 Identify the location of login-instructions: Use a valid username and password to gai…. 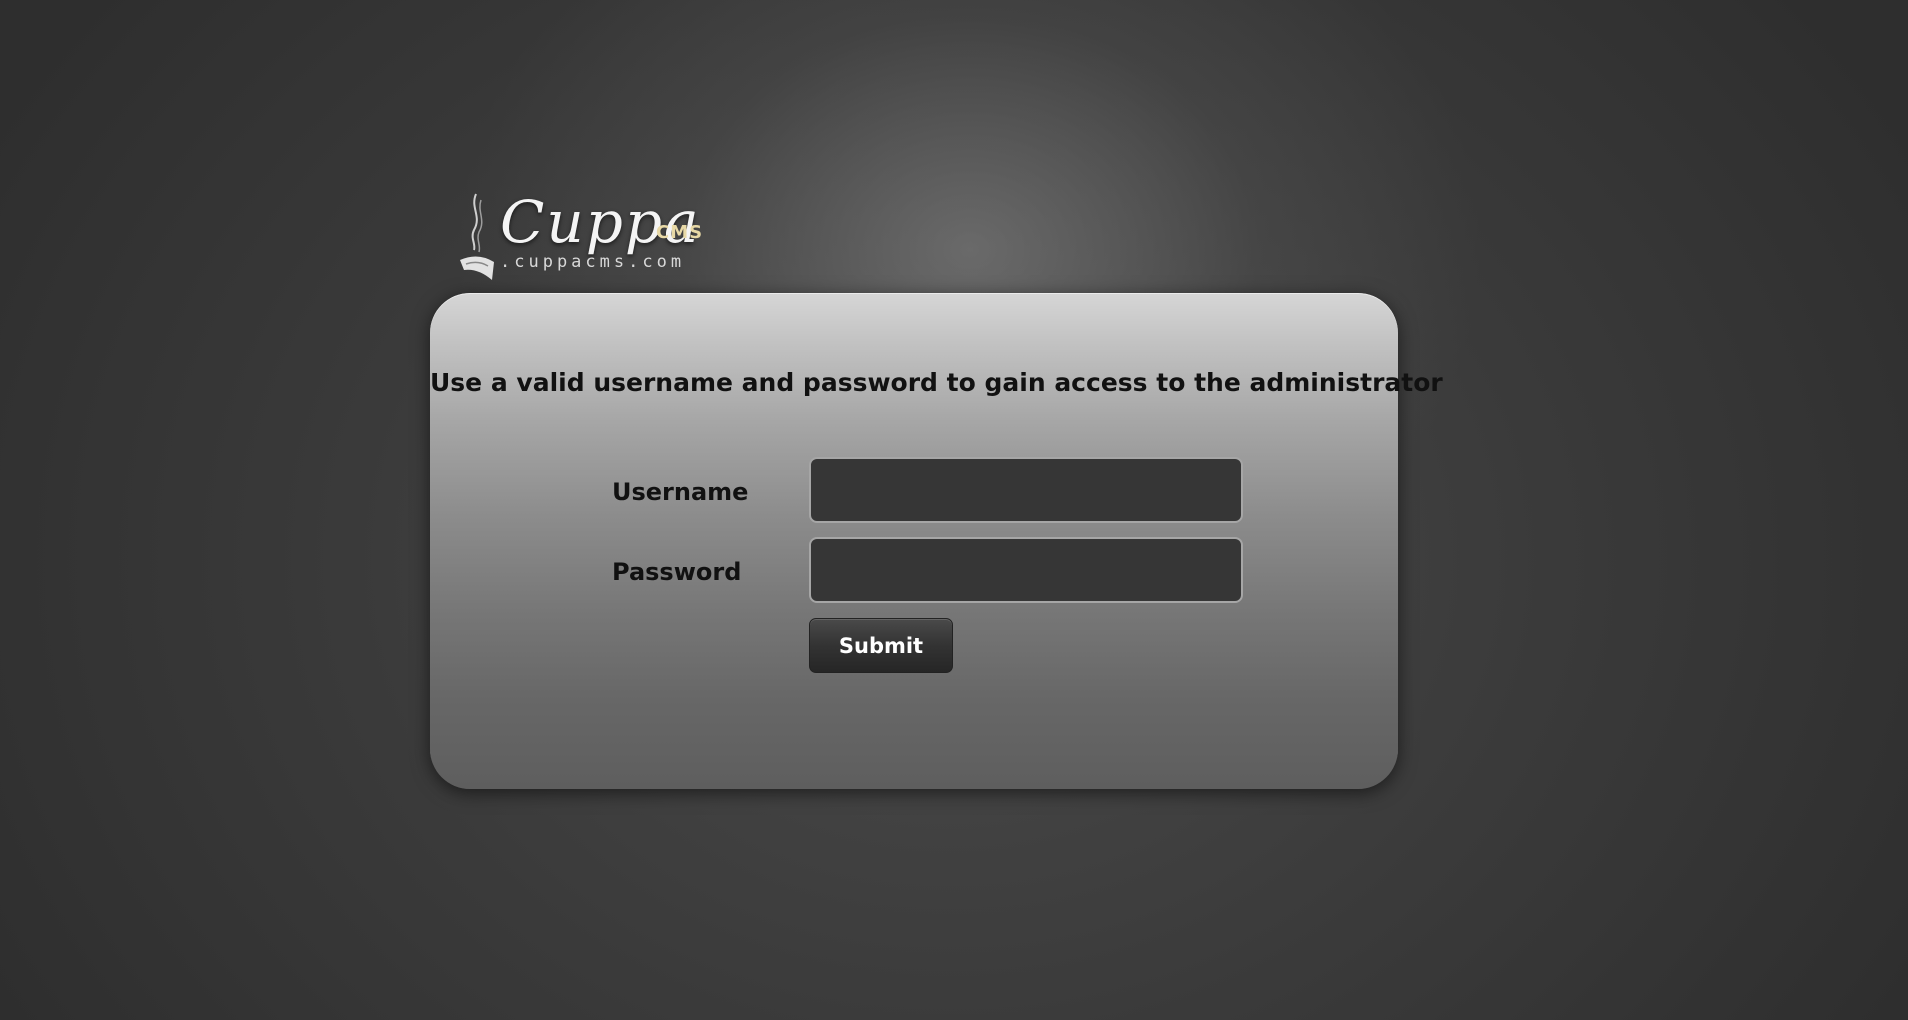
(936, 382).